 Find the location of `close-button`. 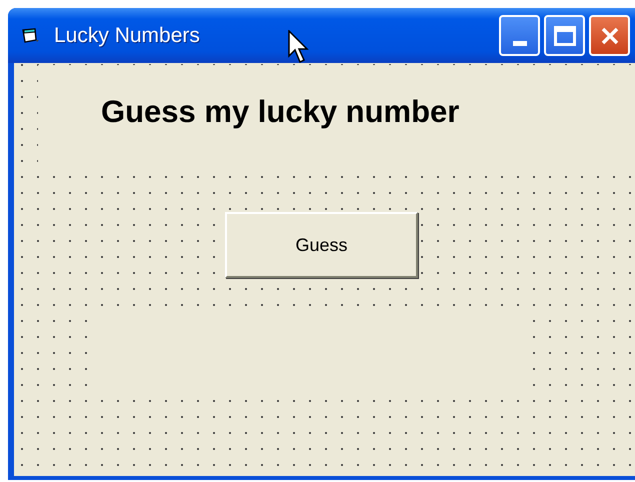

close-button is located at coordinates (609, 35).